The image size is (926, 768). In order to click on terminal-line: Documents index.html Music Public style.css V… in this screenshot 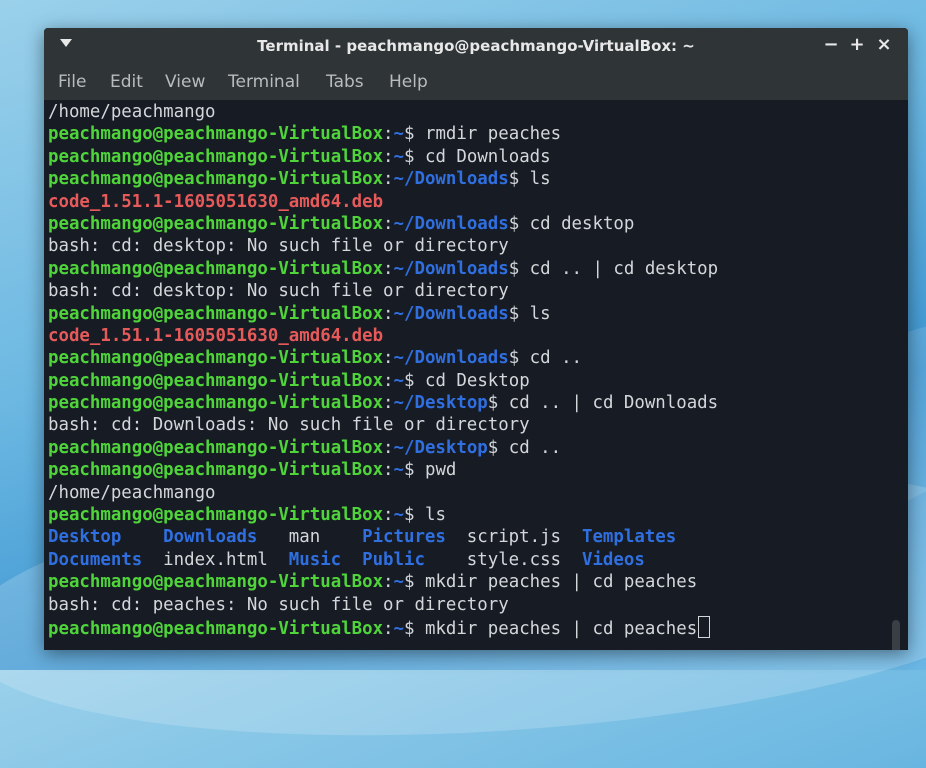, I will do `click(468, 560)`.